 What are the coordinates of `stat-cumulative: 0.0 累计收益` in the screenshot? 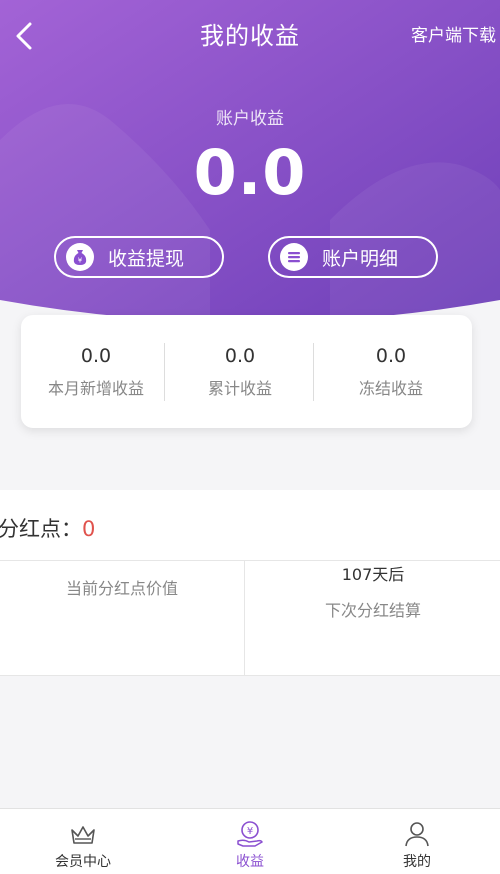 It's located at (240, 371).